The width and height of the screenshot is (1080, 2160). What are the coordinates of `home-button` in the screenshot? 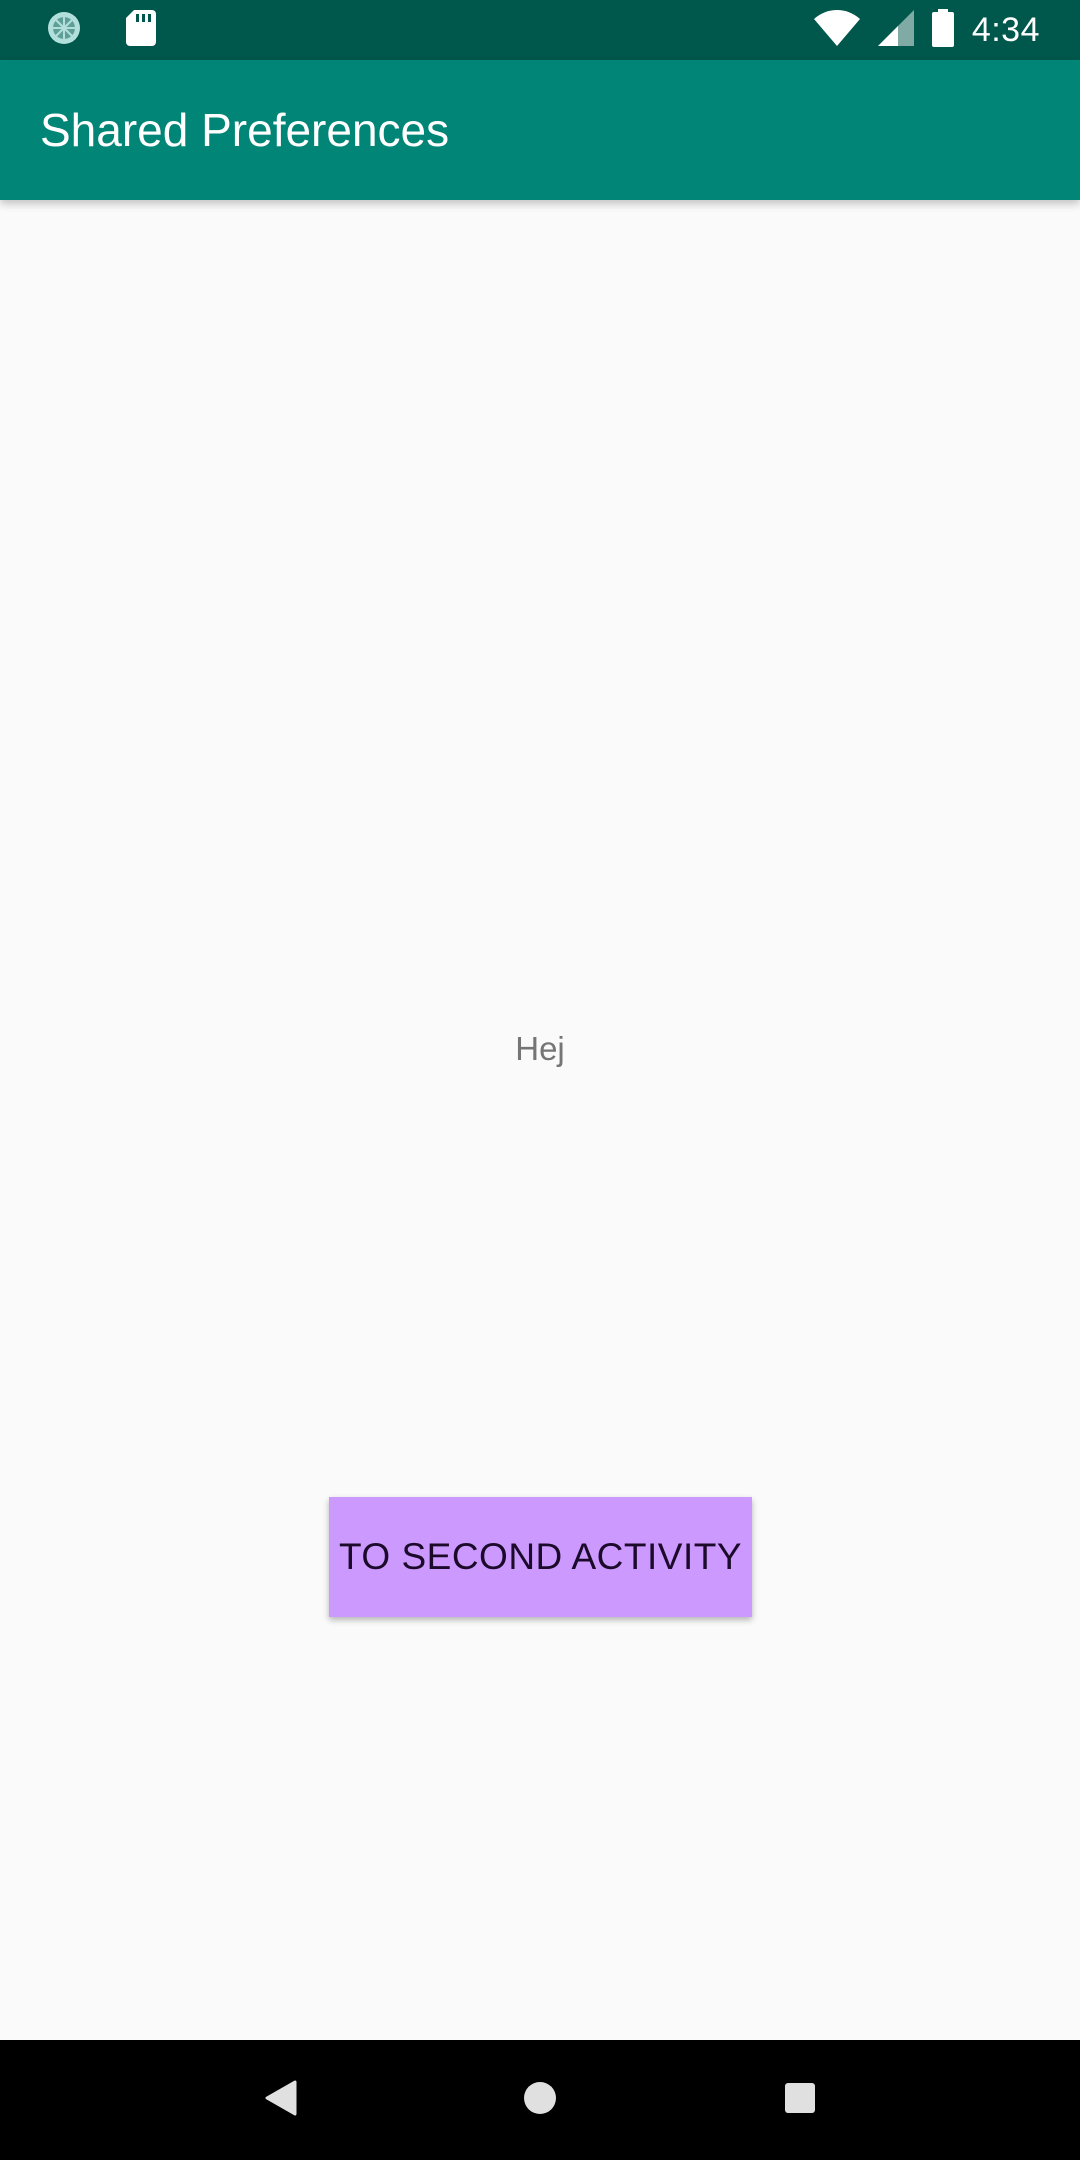 It's located at (540, 2100).